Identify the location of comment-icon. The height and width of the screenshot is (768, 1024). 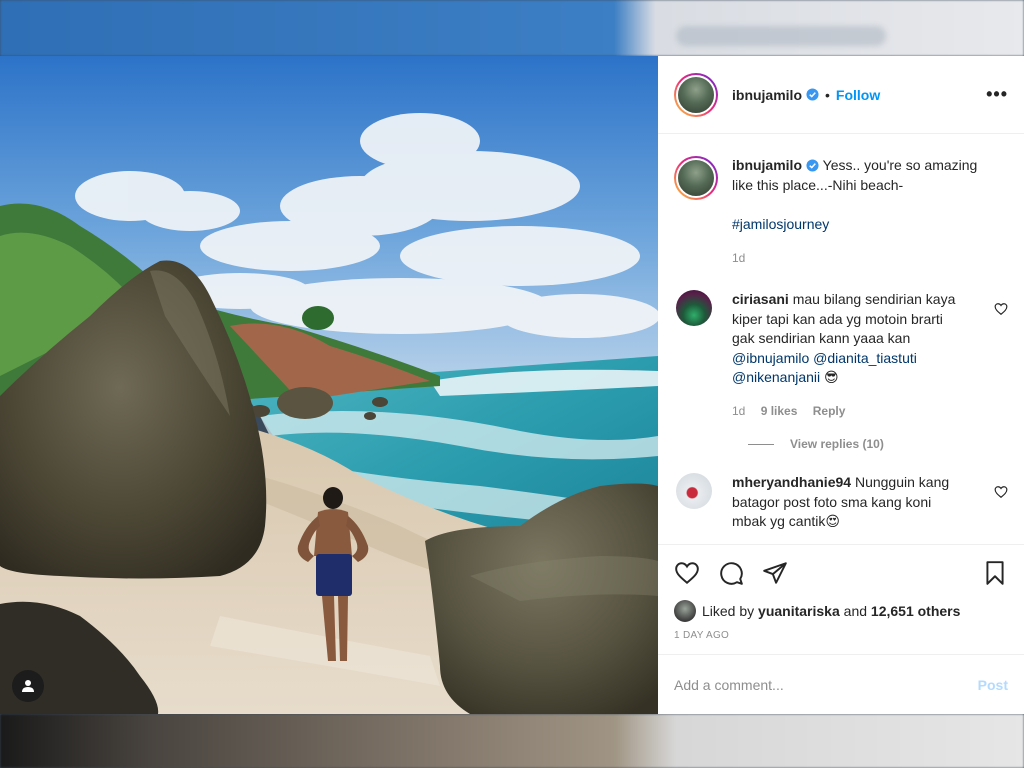
(731, 573).